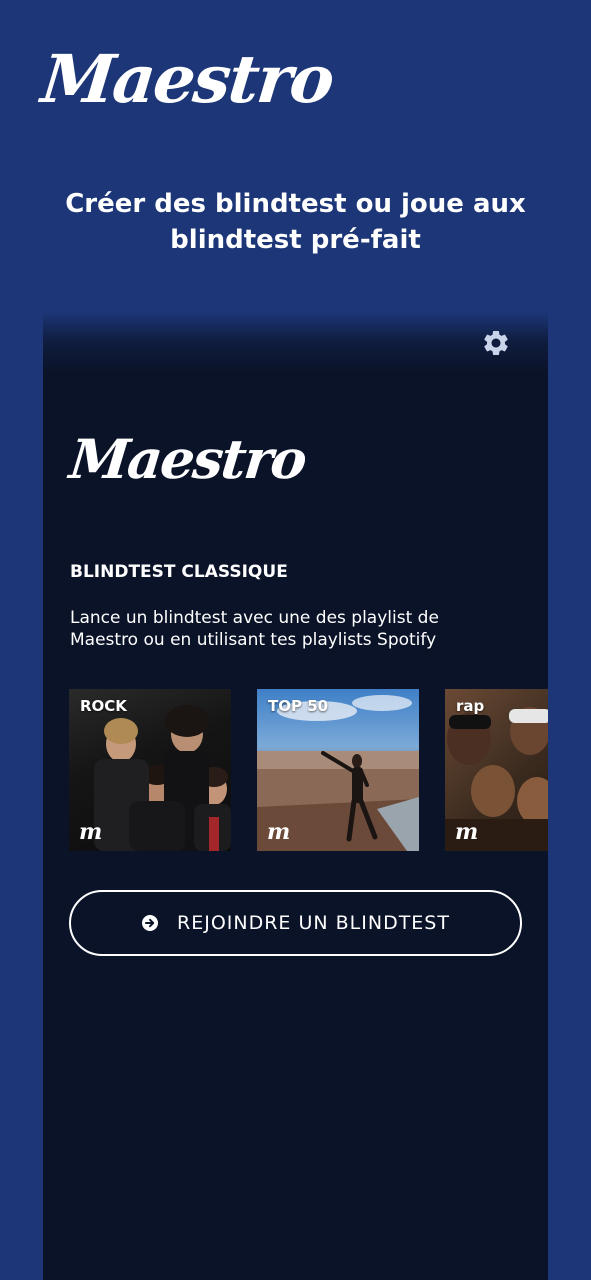 The width and height of the screenshot is (591, 1280). What do you see at coordinates (298, 706) in the screenshot?
I see `playlist-label: TOP 50` at bounding box center [298, 706].